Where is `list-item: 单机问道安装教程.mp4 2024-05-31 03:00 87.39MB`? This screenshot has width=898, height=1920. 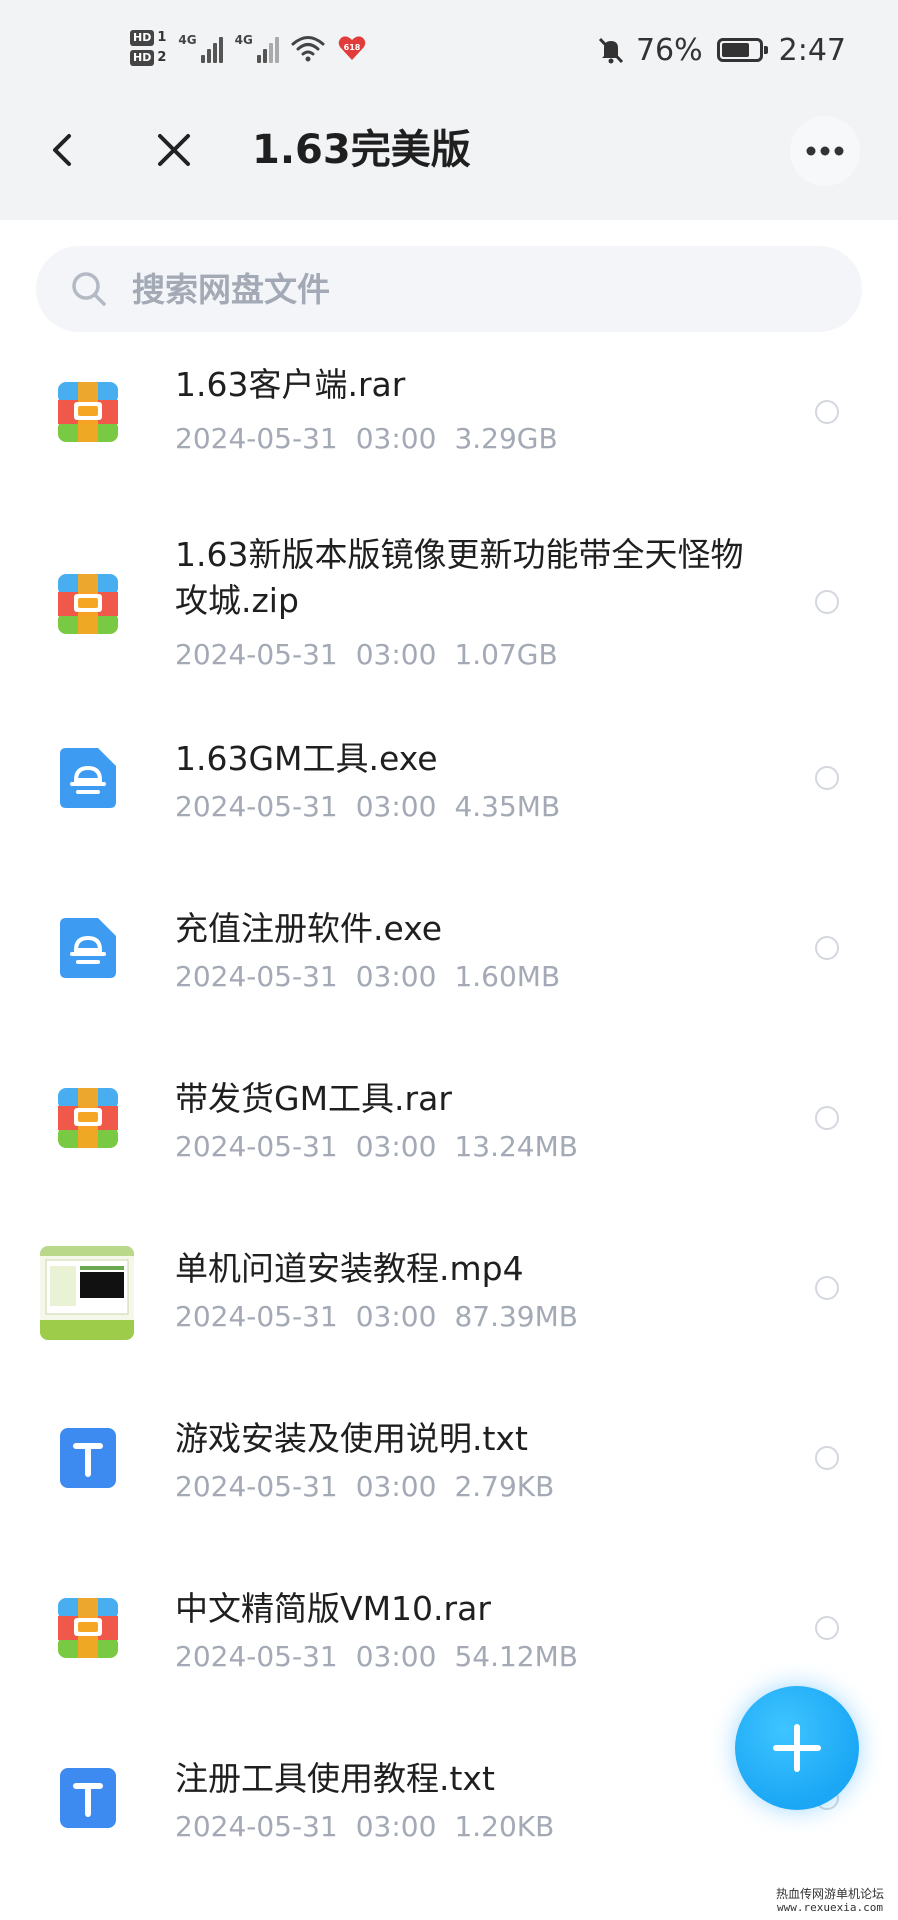 list-item: 单机问道安装教程.mp4 2024-05-31 03:00 87.39MB is located at coordinates (449, 1321).